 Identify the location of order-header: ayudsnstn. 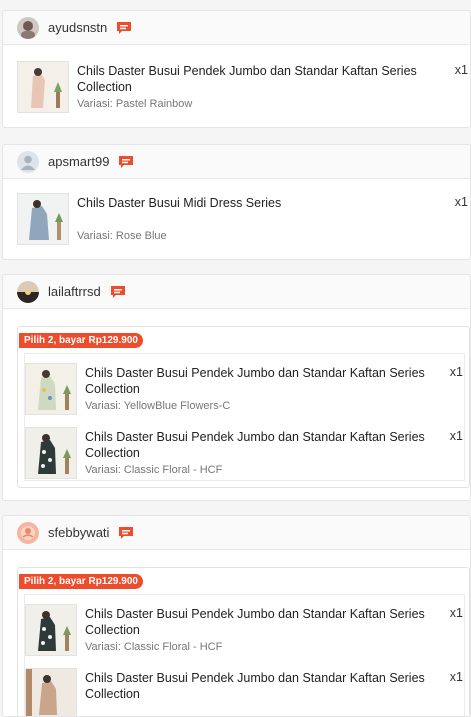
(236, 28).